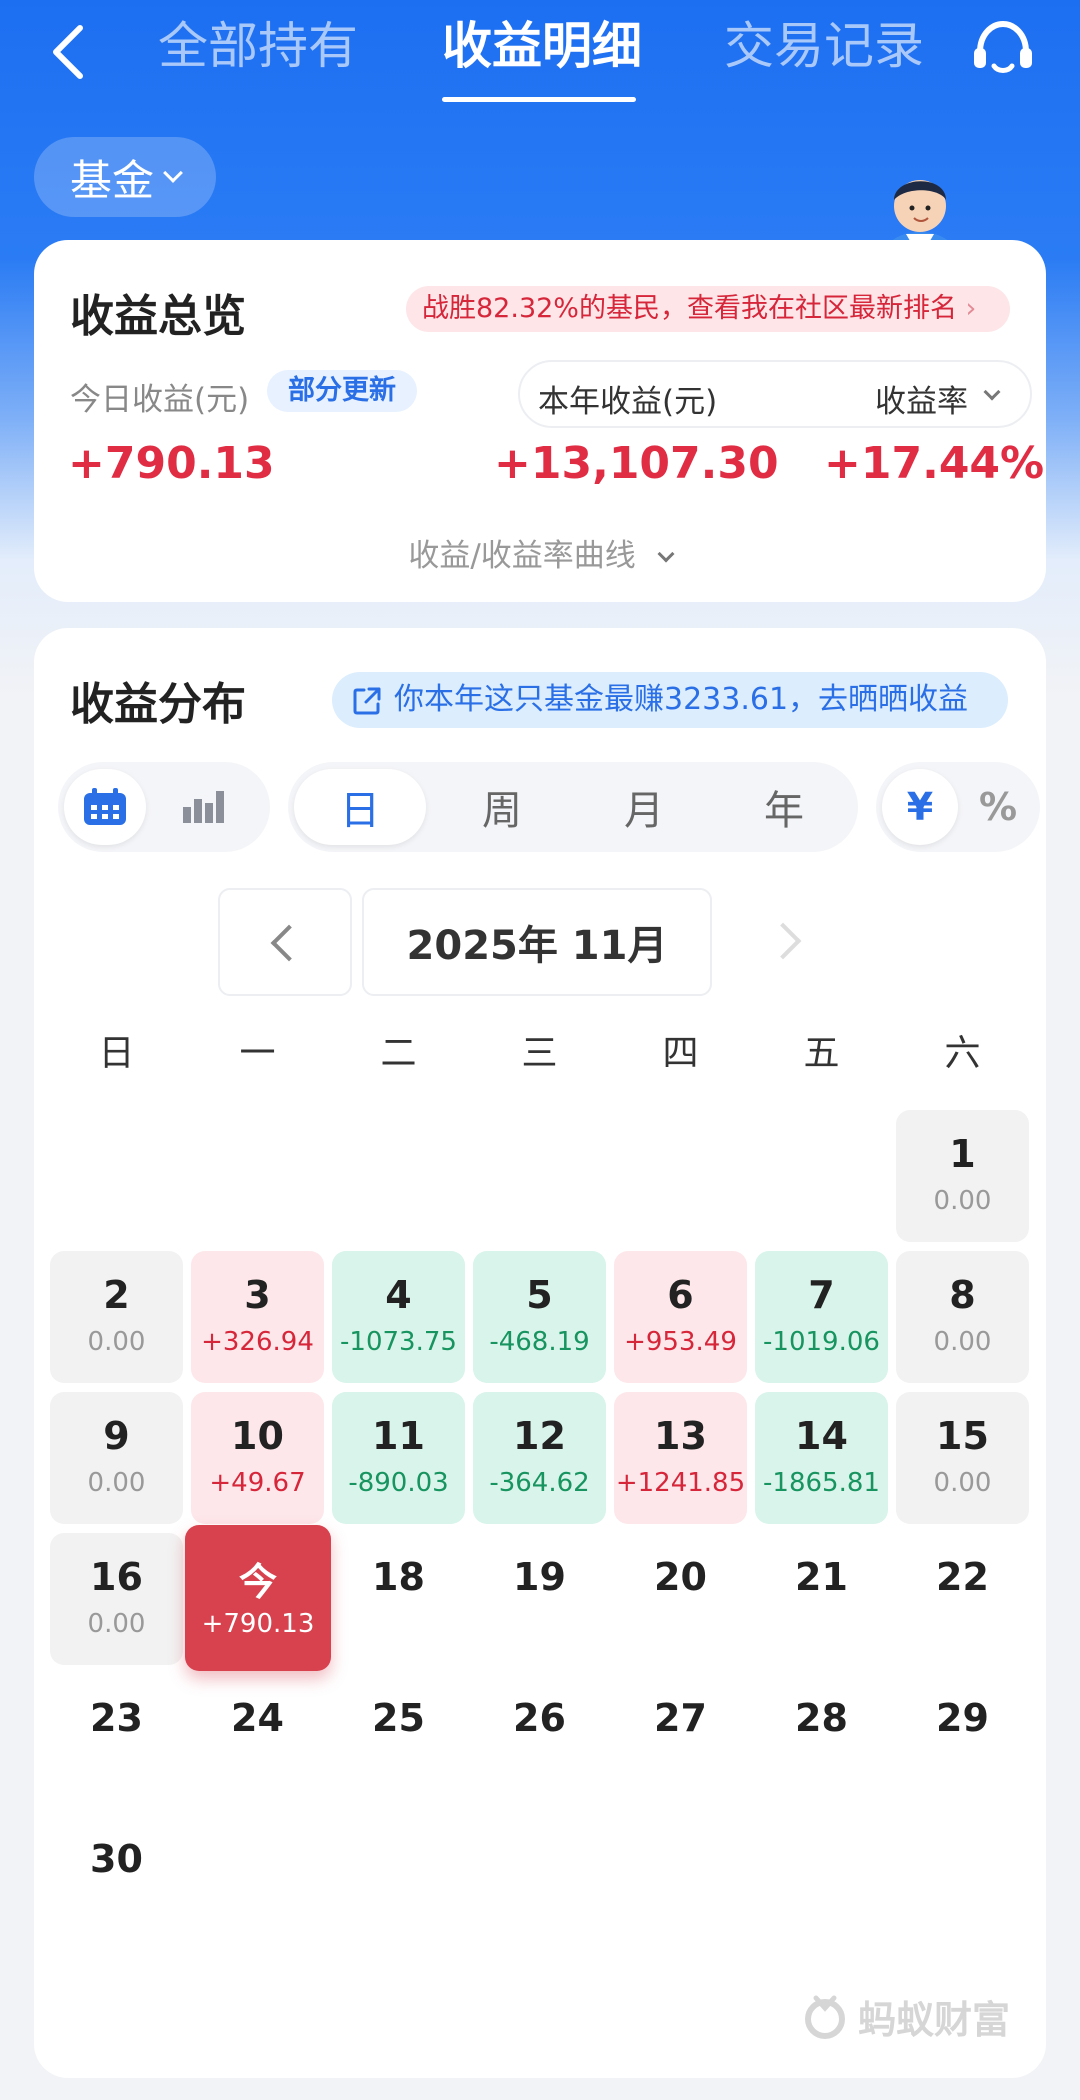 The width and height of the screenshot is (1080, 2100). What do you see at coordinates (258, 1598) in the screenshot?
I see `calendar-day-today: 今 +790.13` at bounding box center [258, 1598].